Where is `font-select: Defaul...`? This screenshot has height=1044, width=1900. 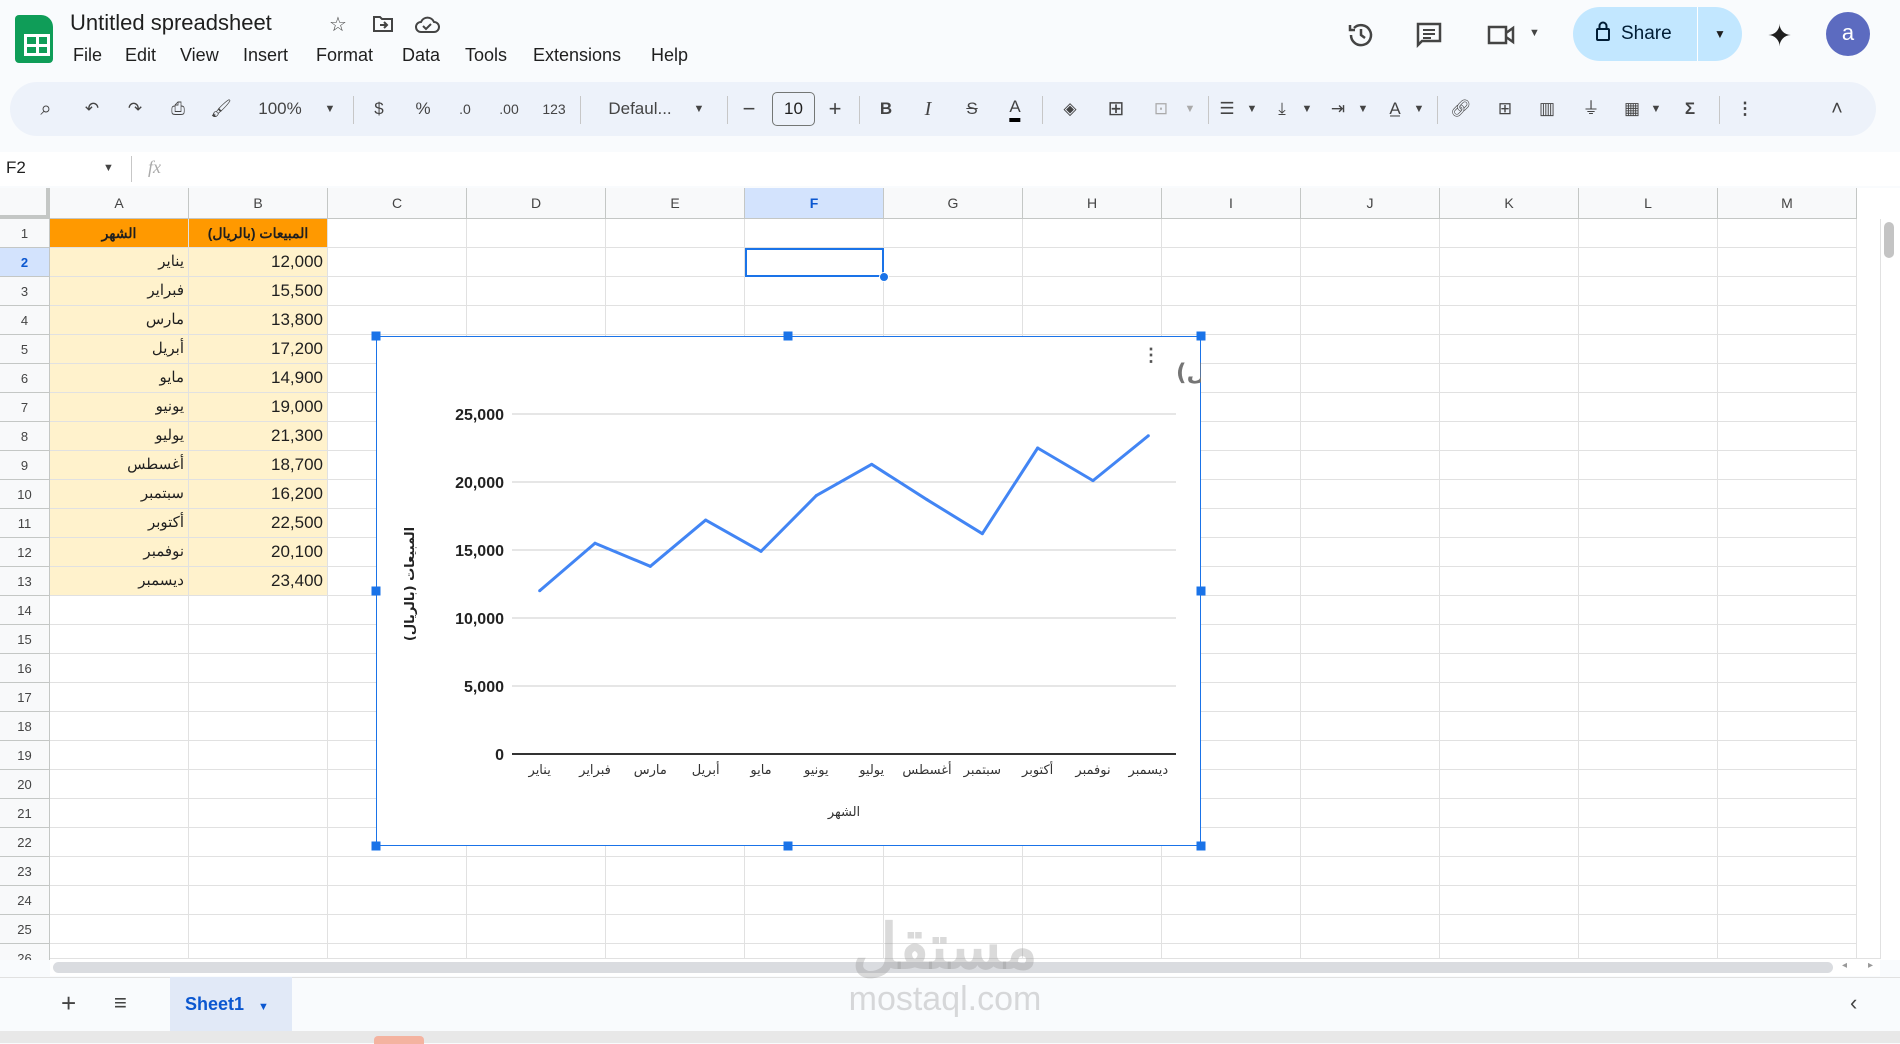
font-select: Defaul... is located at coordinates (639, 109).